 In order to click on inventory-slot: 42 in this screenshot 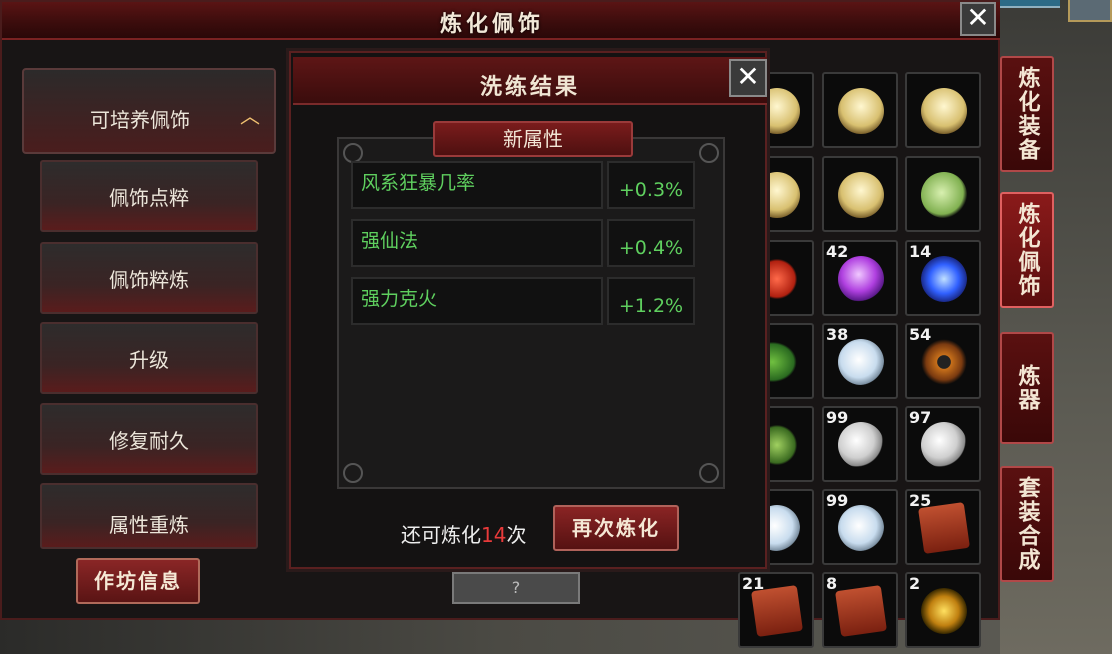, I will do `click(860, 278)`.